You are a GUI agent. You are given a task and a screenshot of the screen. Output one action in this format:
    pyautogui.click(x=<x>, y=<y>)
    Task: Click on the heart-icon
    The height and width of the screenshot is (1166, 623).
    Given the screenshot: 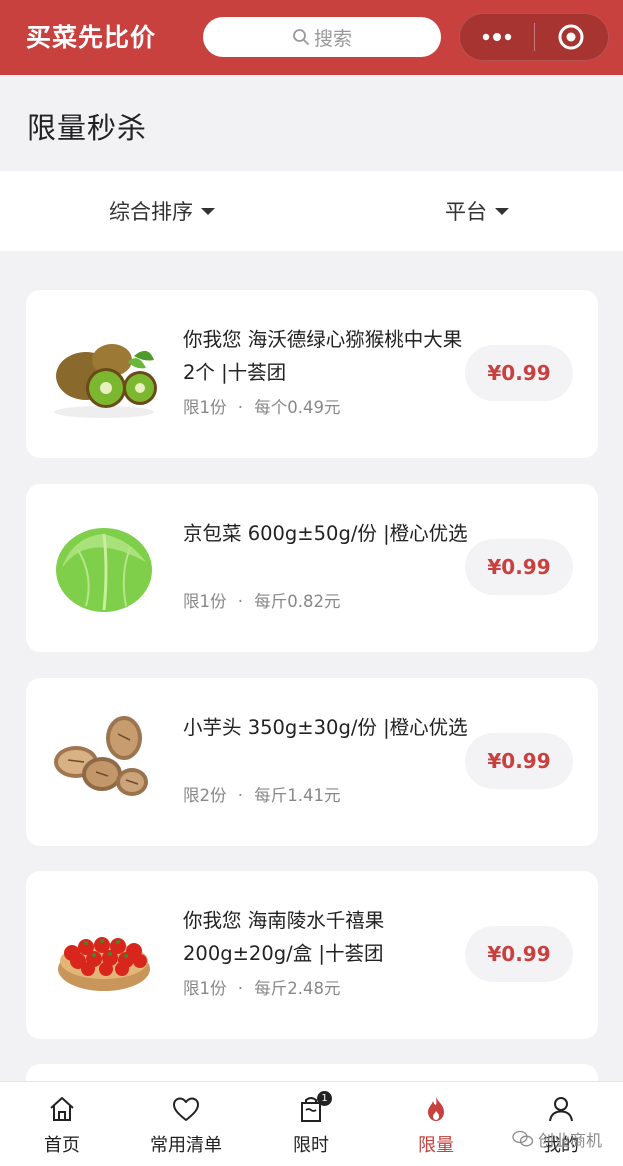 What is the action you would take?
    pyautogui.click(x=186, y=1109)
    